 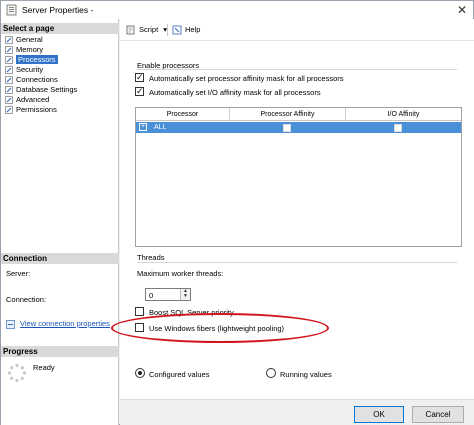 What do you see at coordinates (151, 295) in the screenshot?
I see `max-worker-threads-value: 0` at bounding box center [151, 295].